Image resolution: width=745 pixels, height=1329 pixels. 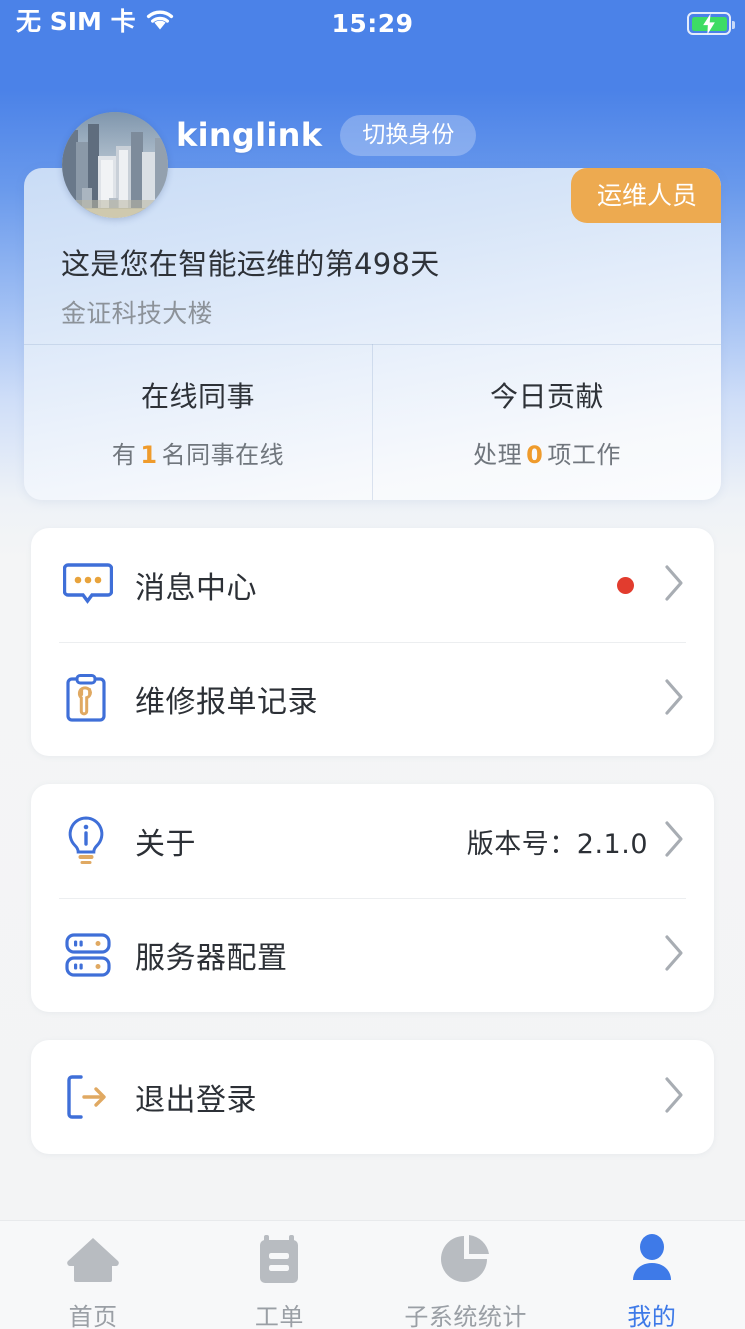 What do you see at coordinates (546, 422) in the screenshot?
I see `stat-today-contribution: 今日贡献 处理 0 项工作` at bounding box center [546, 422].